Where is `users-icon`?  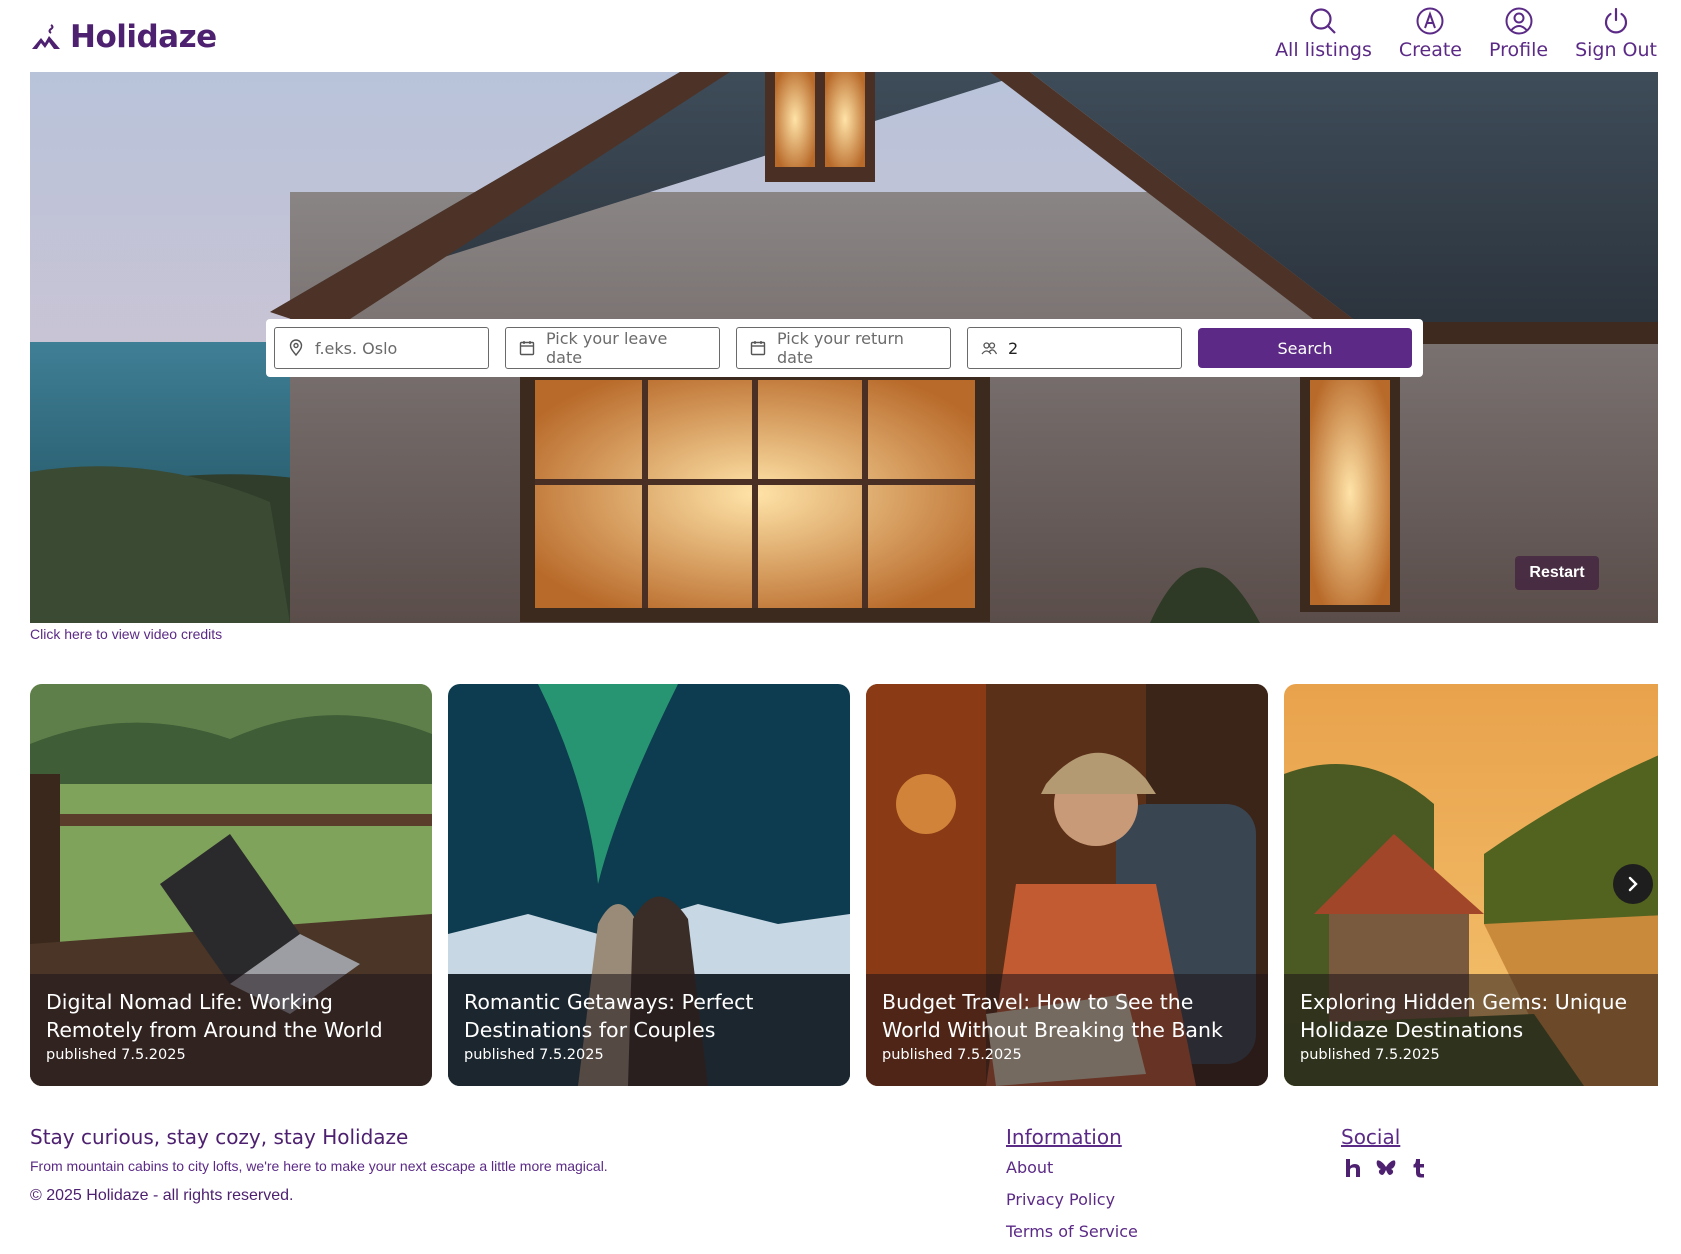 users-icon is located at coordinates (989, 348).